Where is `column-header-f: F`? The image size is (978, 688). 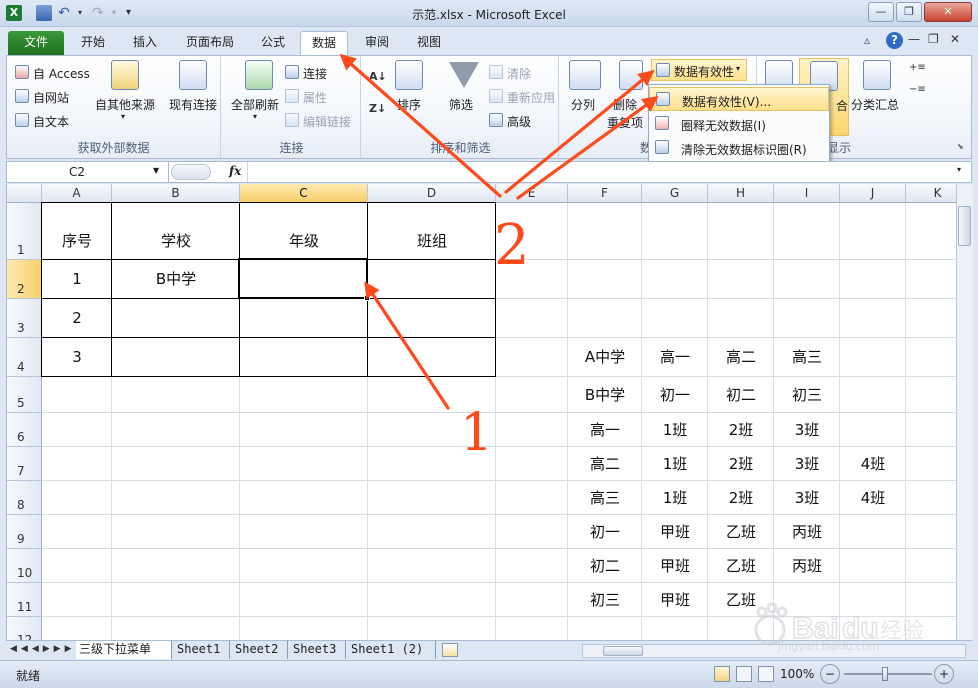 column-header-f: F is located at coordinates (605, 193).